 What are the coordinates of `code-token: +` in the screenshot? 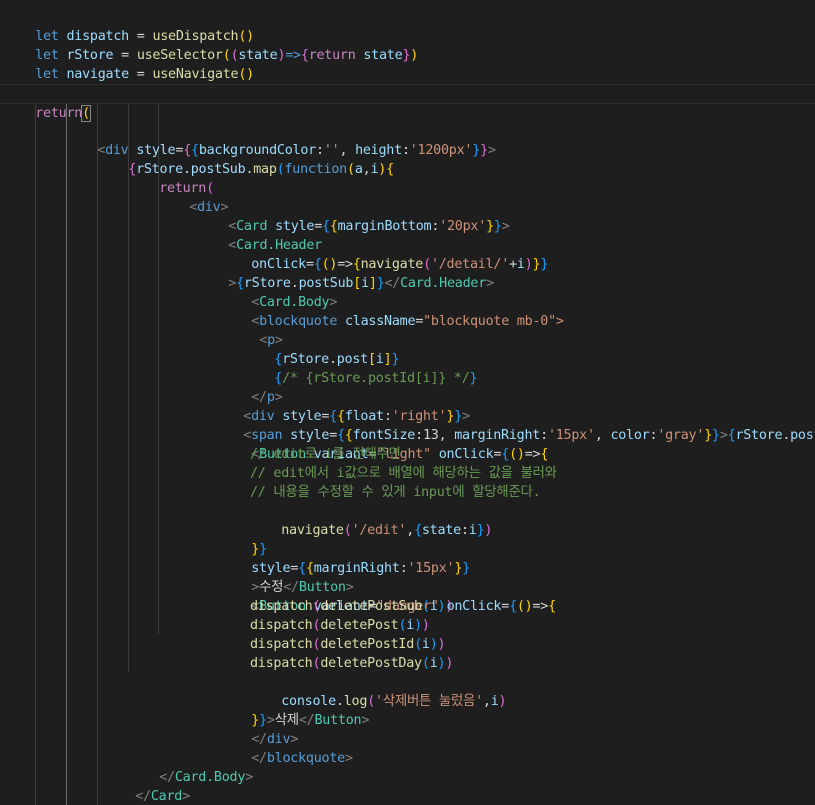 It's located at (513, 264).